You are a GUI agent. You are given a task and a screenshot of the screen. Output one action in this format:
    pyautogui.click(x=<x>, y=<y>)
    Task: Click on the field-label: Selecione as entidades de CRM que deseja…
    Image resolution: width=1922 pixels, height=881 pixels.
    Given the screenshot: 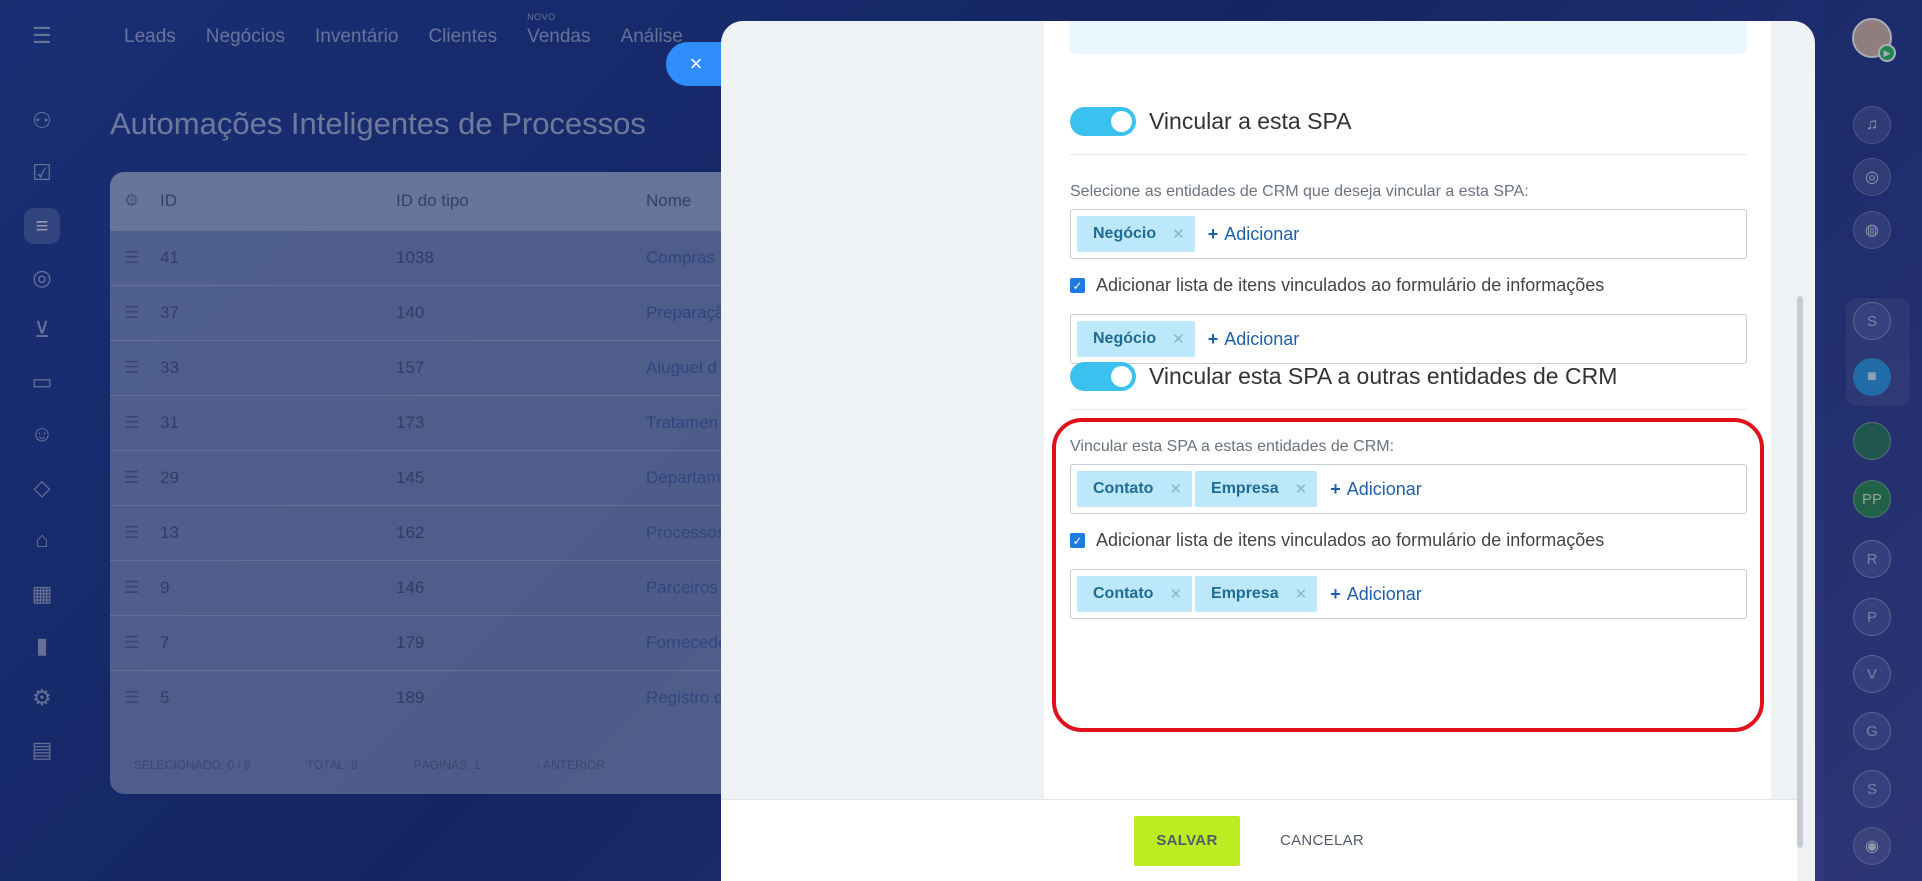 What is the action you would take?
    pyautogui.click(x=1299, y=191)
    